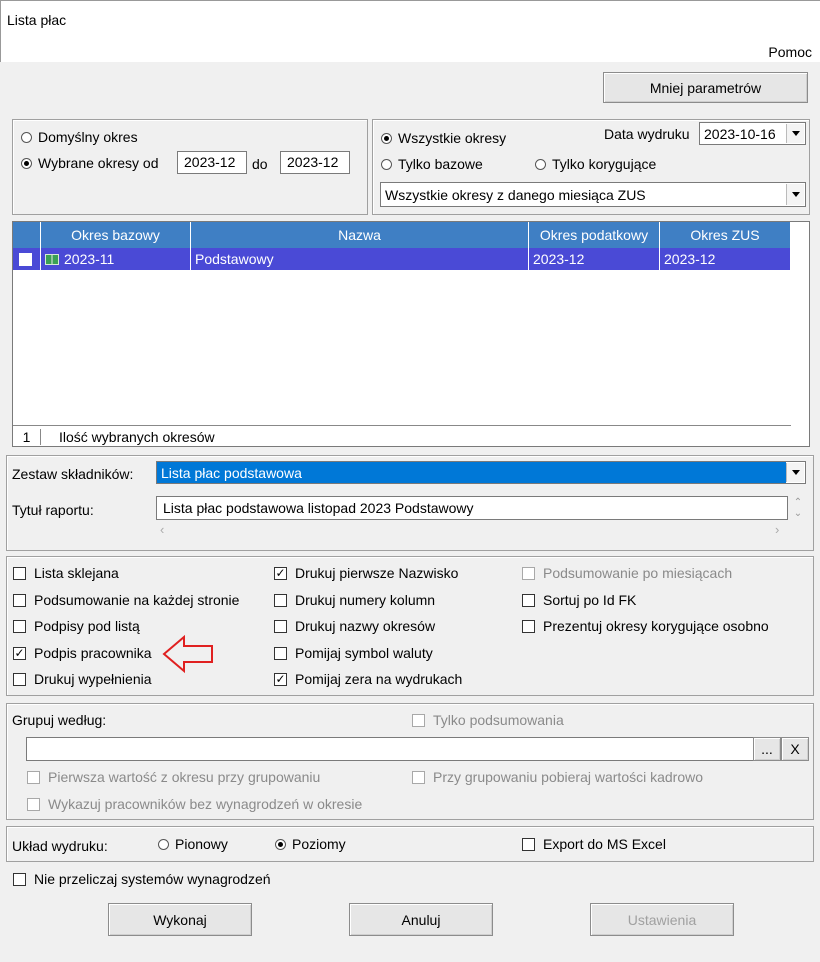  Describe the element at coordinates (319, 844) in the screenshot. I see `landscape-label: Poziomy` at that location.